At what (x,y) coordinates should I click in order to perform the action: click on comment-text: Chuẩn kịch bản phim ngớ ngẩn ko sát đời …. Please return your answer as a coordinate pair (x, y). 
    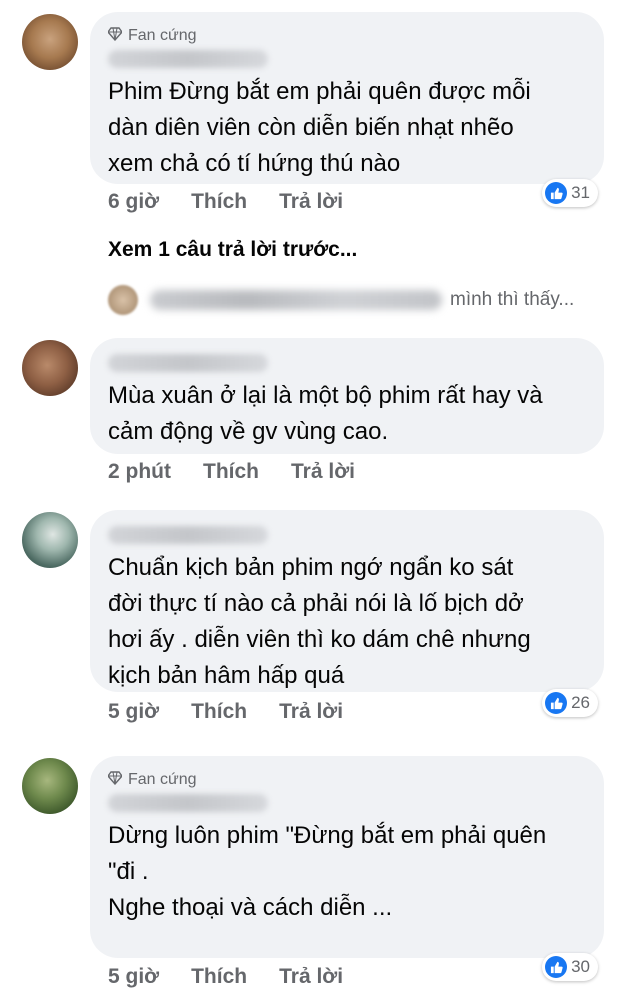
    Looking at the image, I should click on (347, 622).